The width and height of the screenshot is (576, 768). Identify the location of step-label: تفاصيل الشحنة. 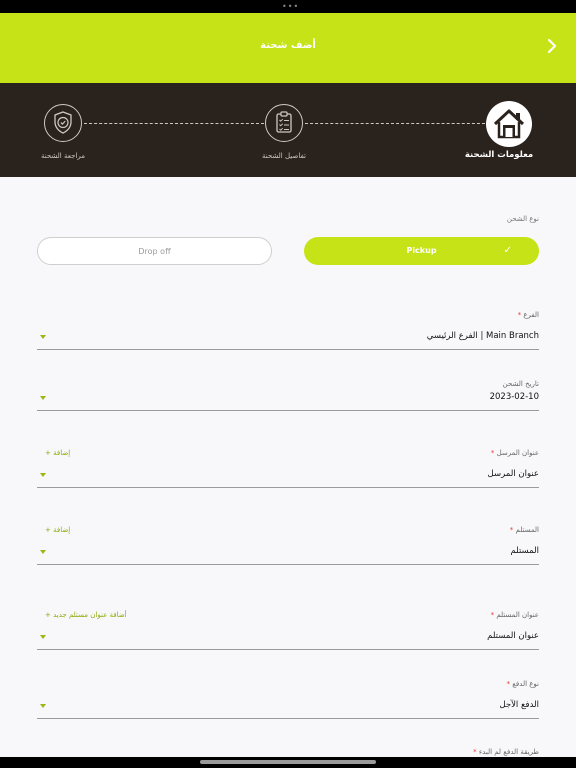
(284, 156).